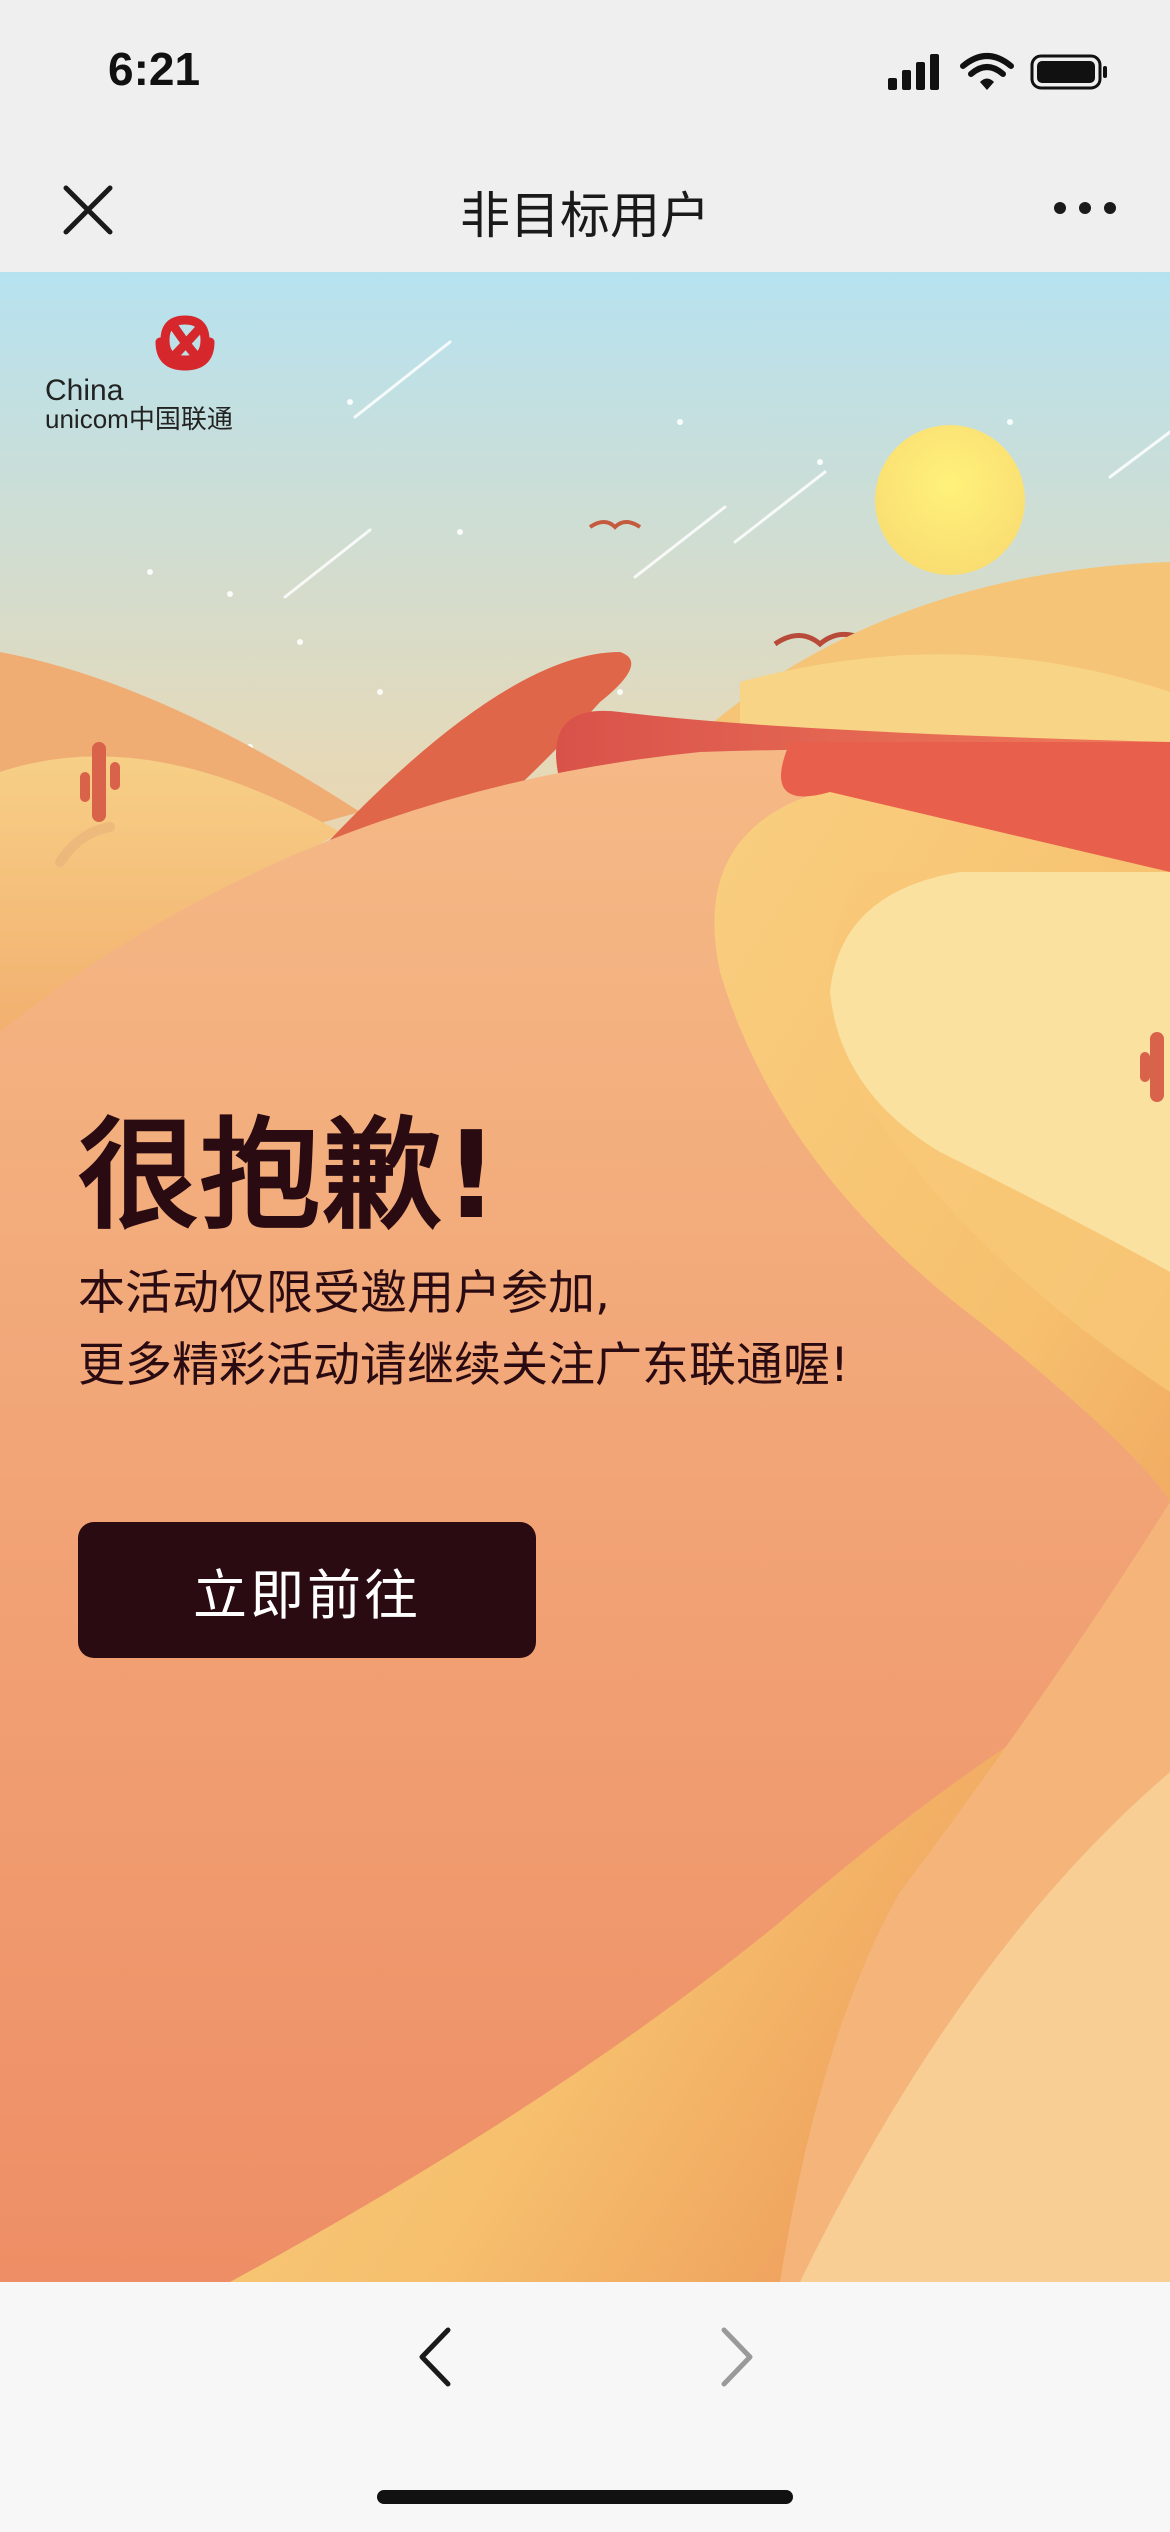  Describe the element at coordinates (344, 1293) in the screenshot. I see `description-line1: 本活动仅限受邀用户参加,` at that location.